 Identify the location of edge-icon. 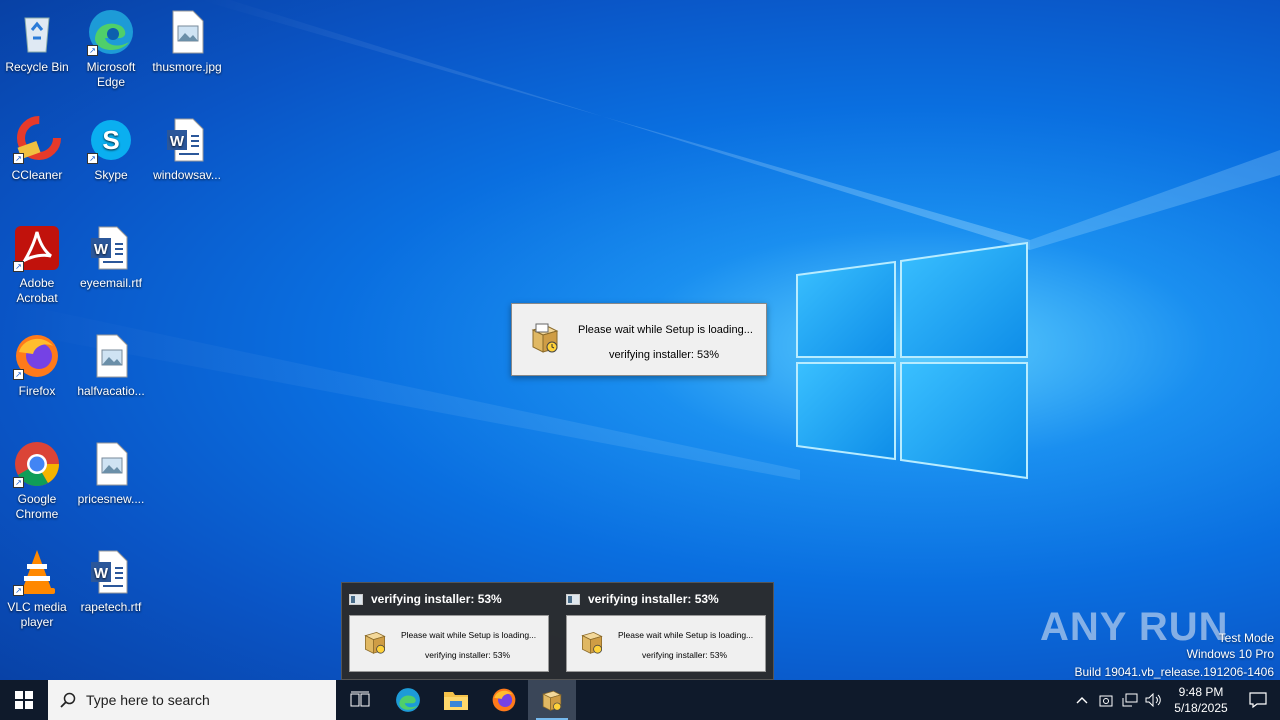
(408, 700).